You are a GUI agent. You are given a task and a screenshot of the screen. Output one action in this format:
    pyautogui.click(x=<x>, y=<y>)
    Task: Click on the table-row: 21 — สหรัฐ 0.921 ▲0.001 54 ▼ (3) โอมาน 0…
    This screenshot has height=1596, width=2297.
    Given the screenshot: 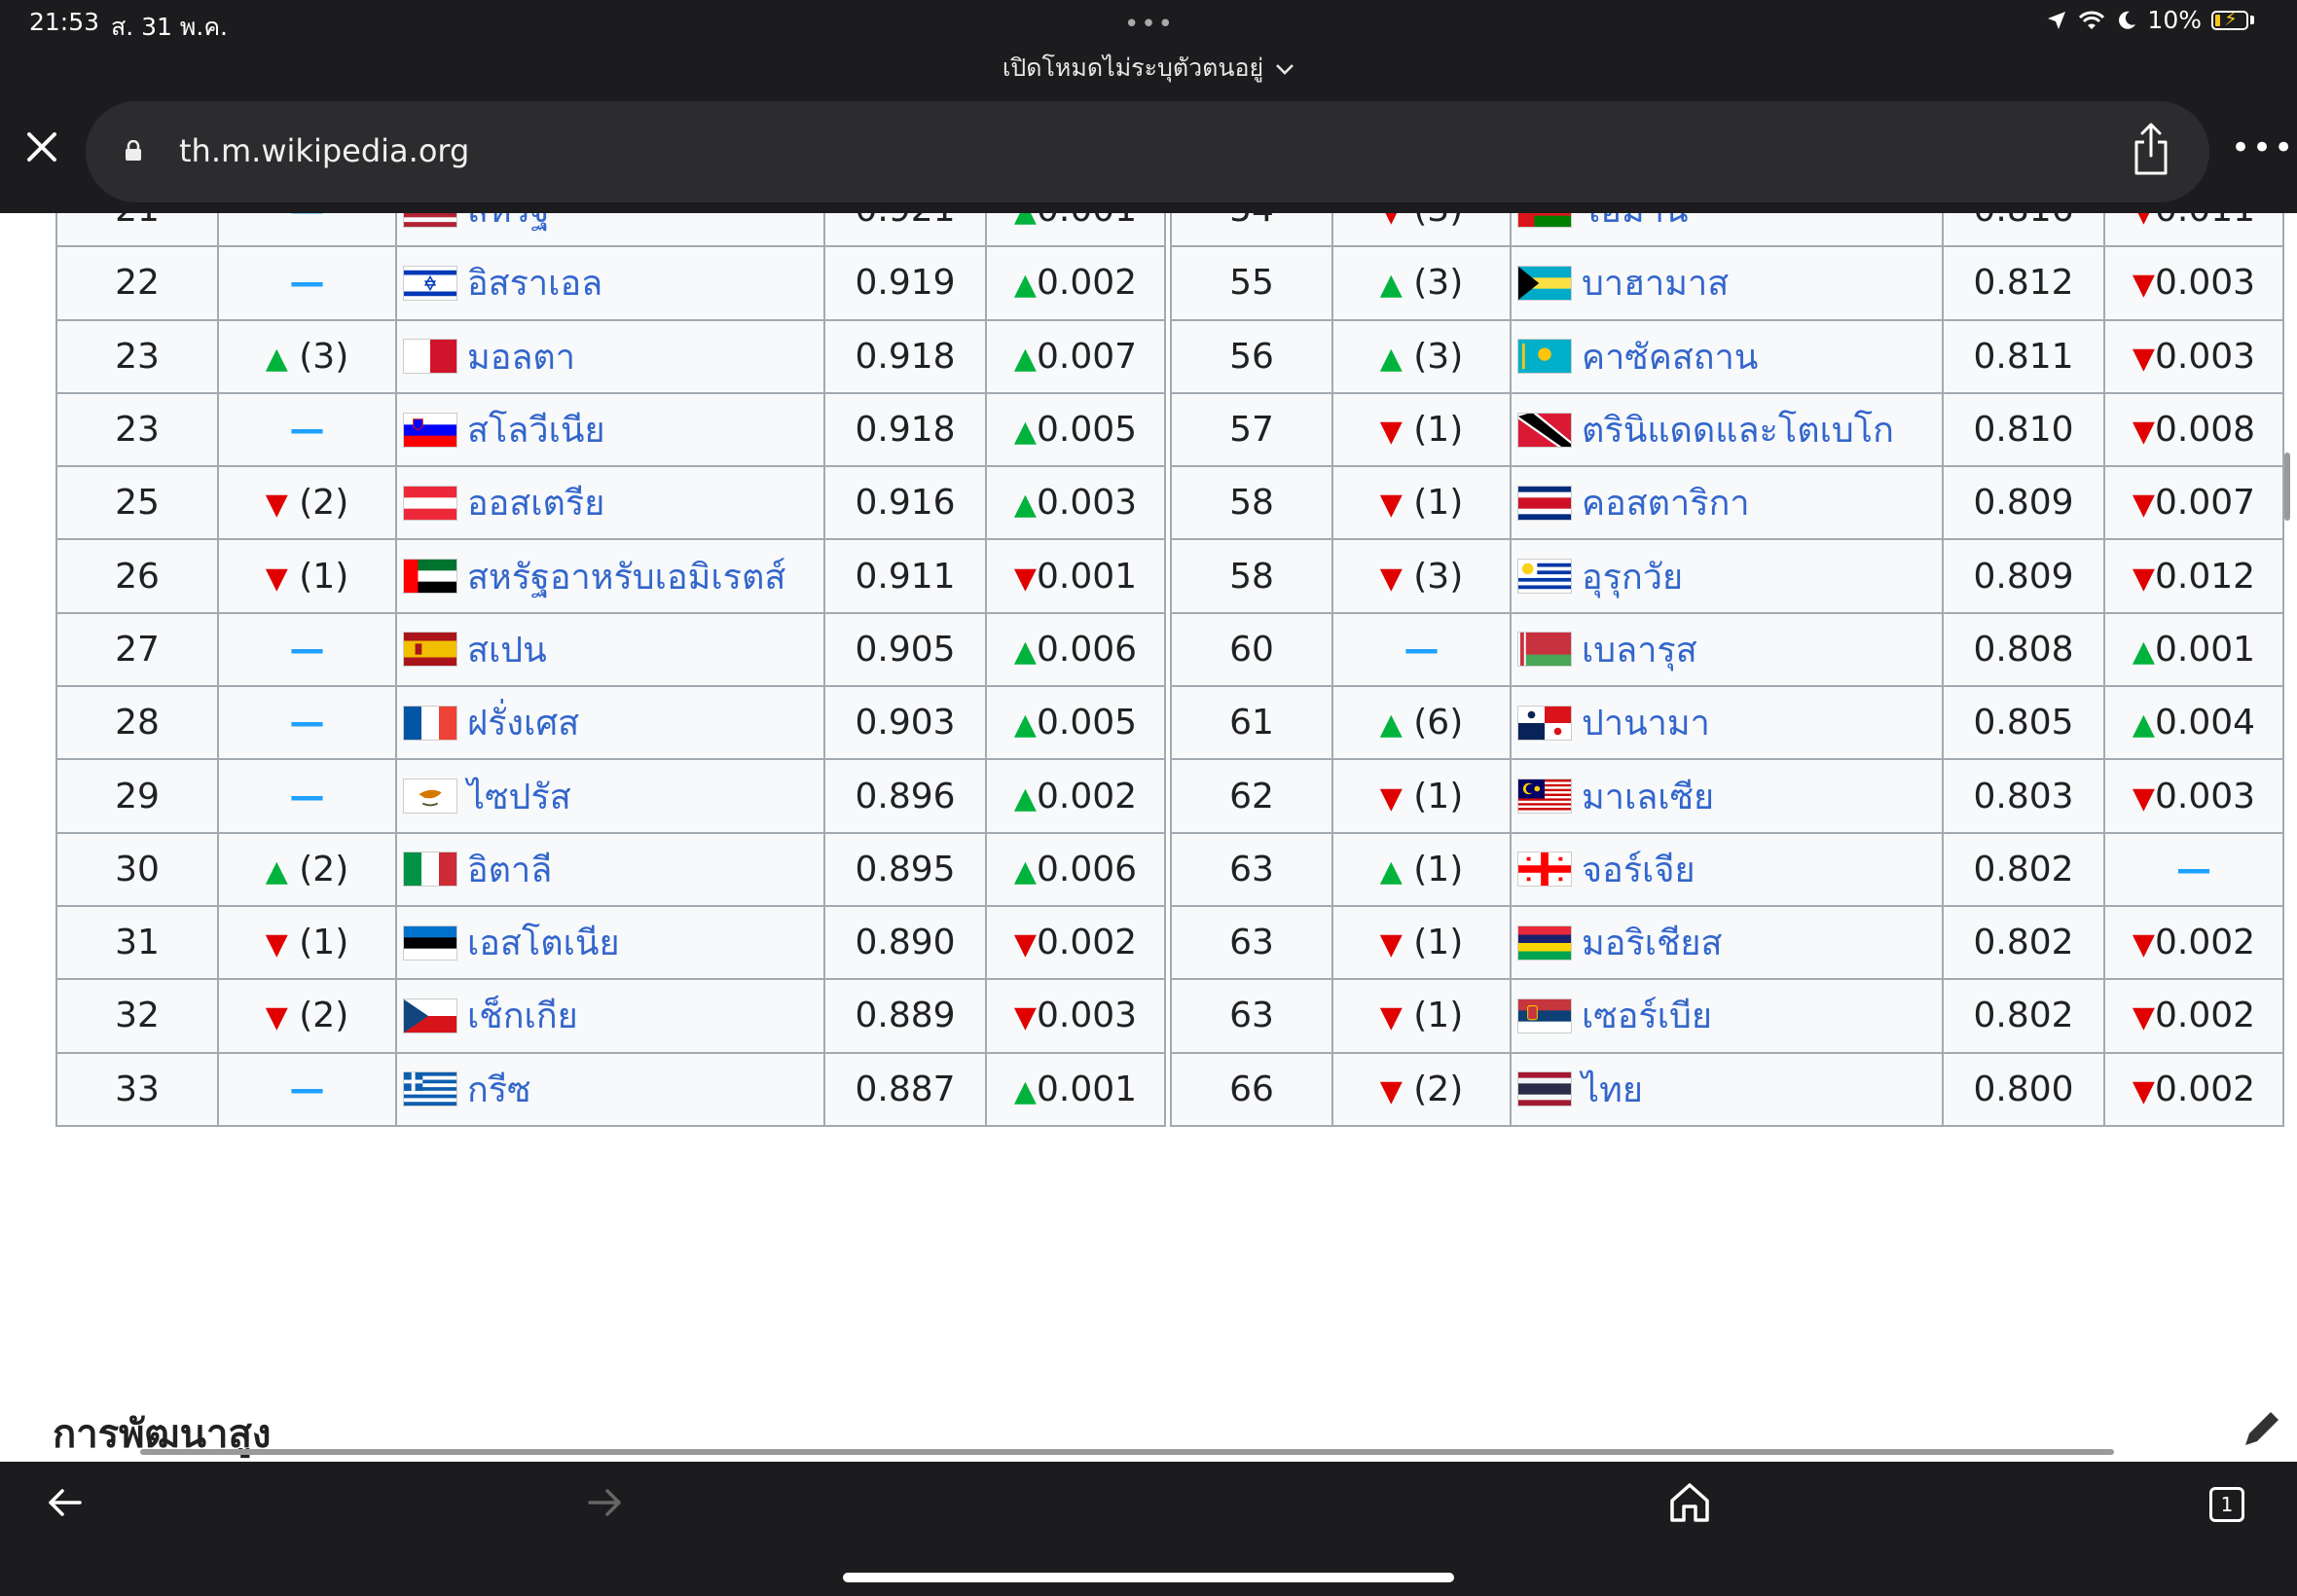 What is the action you would take?
    pyautogui.click(x=1169, y=230)
    